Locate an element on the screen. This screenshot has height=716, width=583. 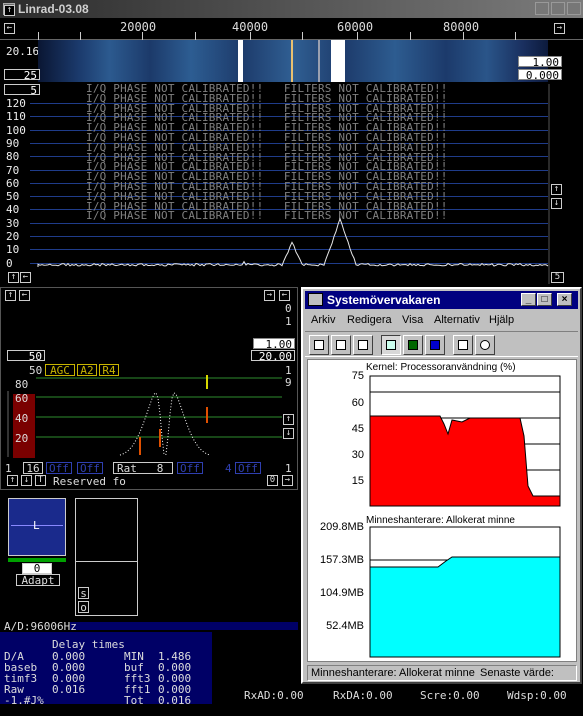
menu-arkiv: Arkiv is located at coordinates (323, 320).